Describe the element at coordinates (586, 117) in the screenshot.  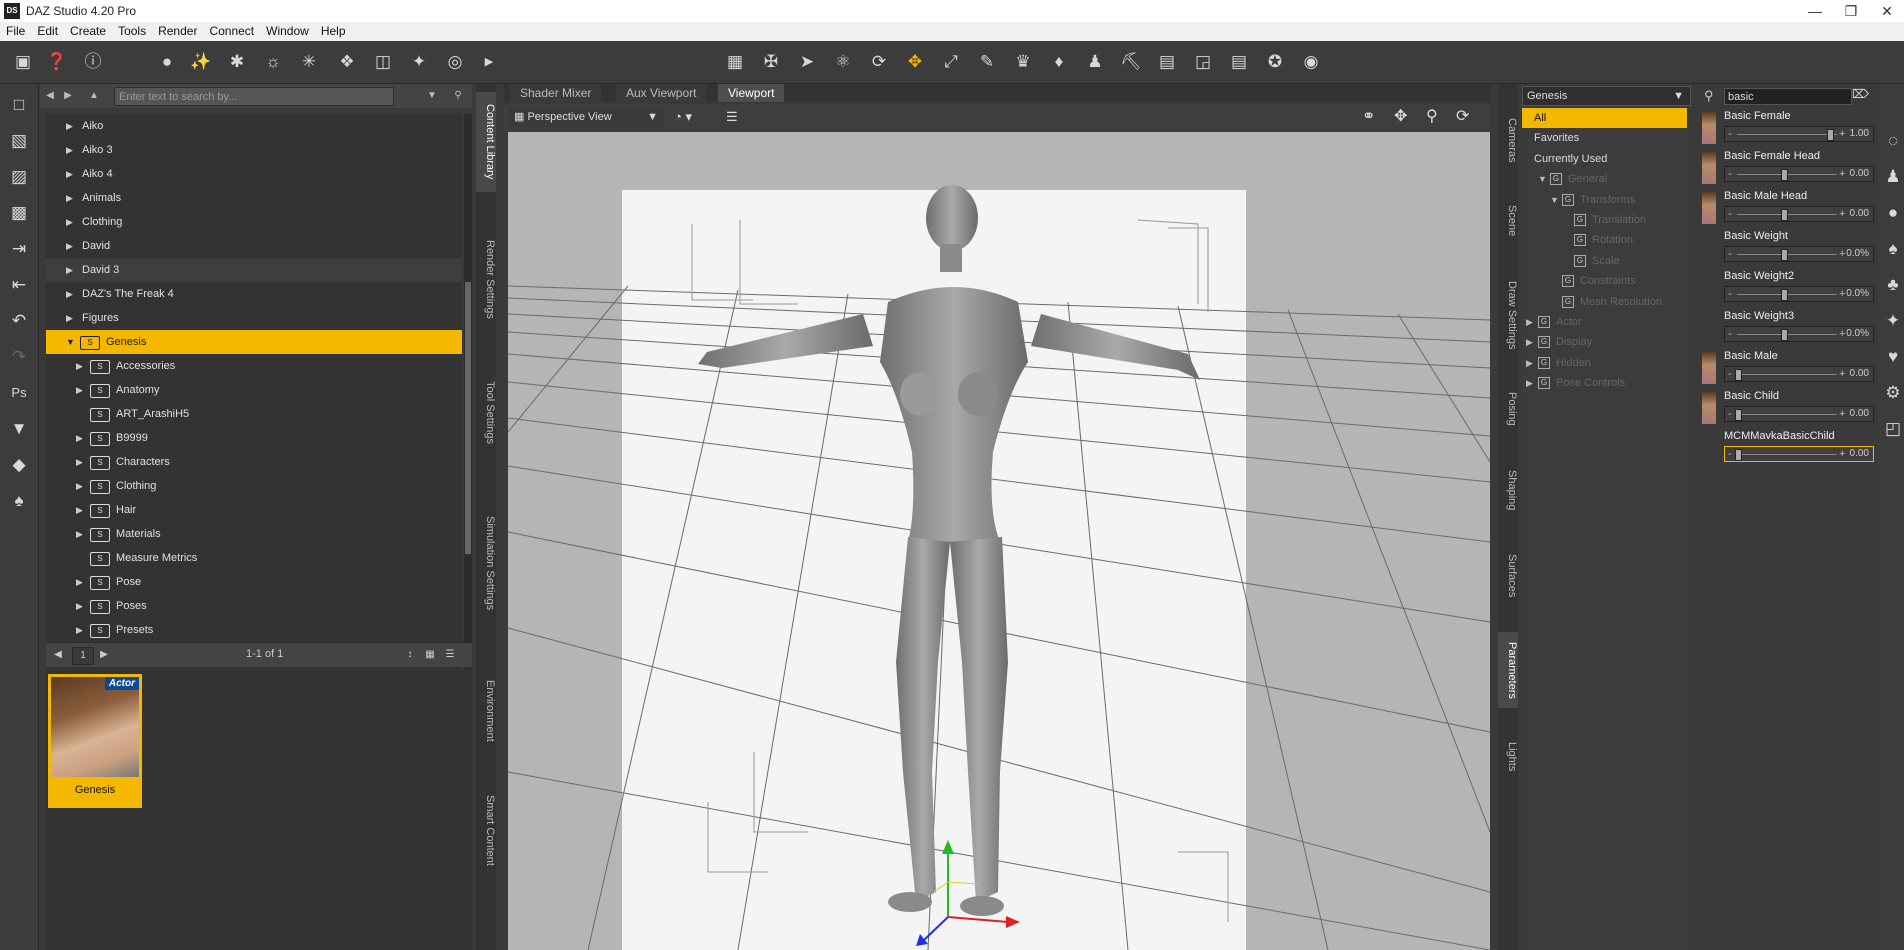
I see `camera-select: ▦ Perspective View ▼` at that location.